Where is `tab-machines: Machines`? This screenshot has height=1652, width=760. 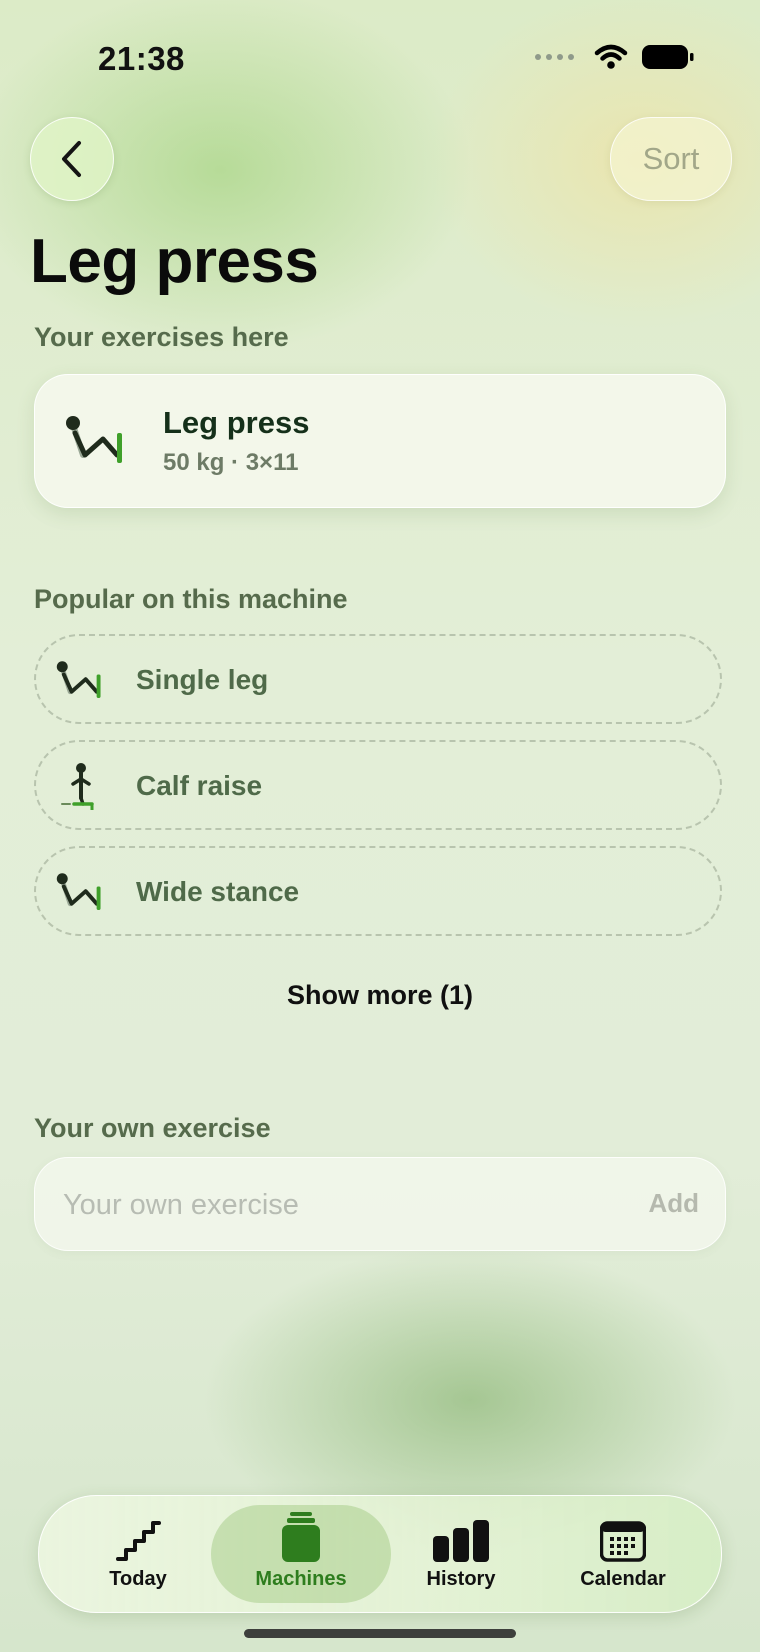
tab-machines: Machines is located at coordinates (301, 1551).